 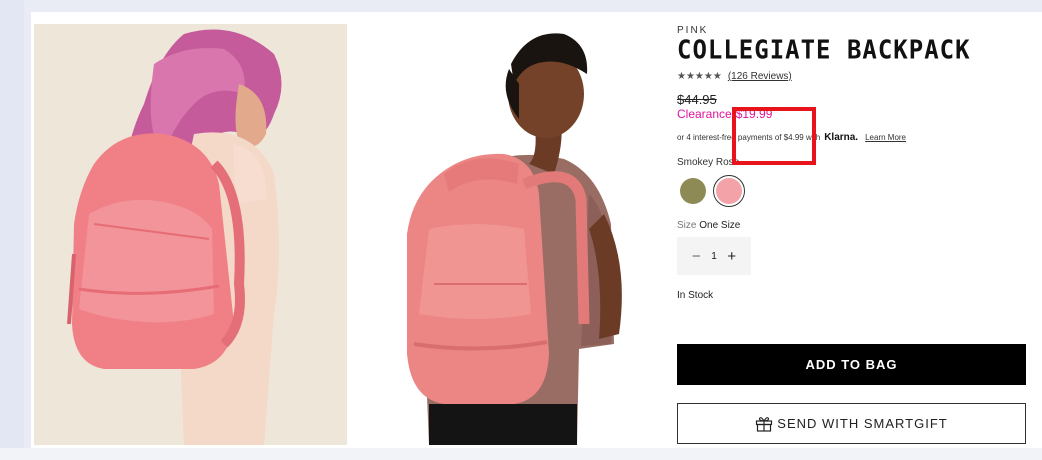 I want to click on klarna-learn-more-link: Learn More, so click(x=885, y=137).